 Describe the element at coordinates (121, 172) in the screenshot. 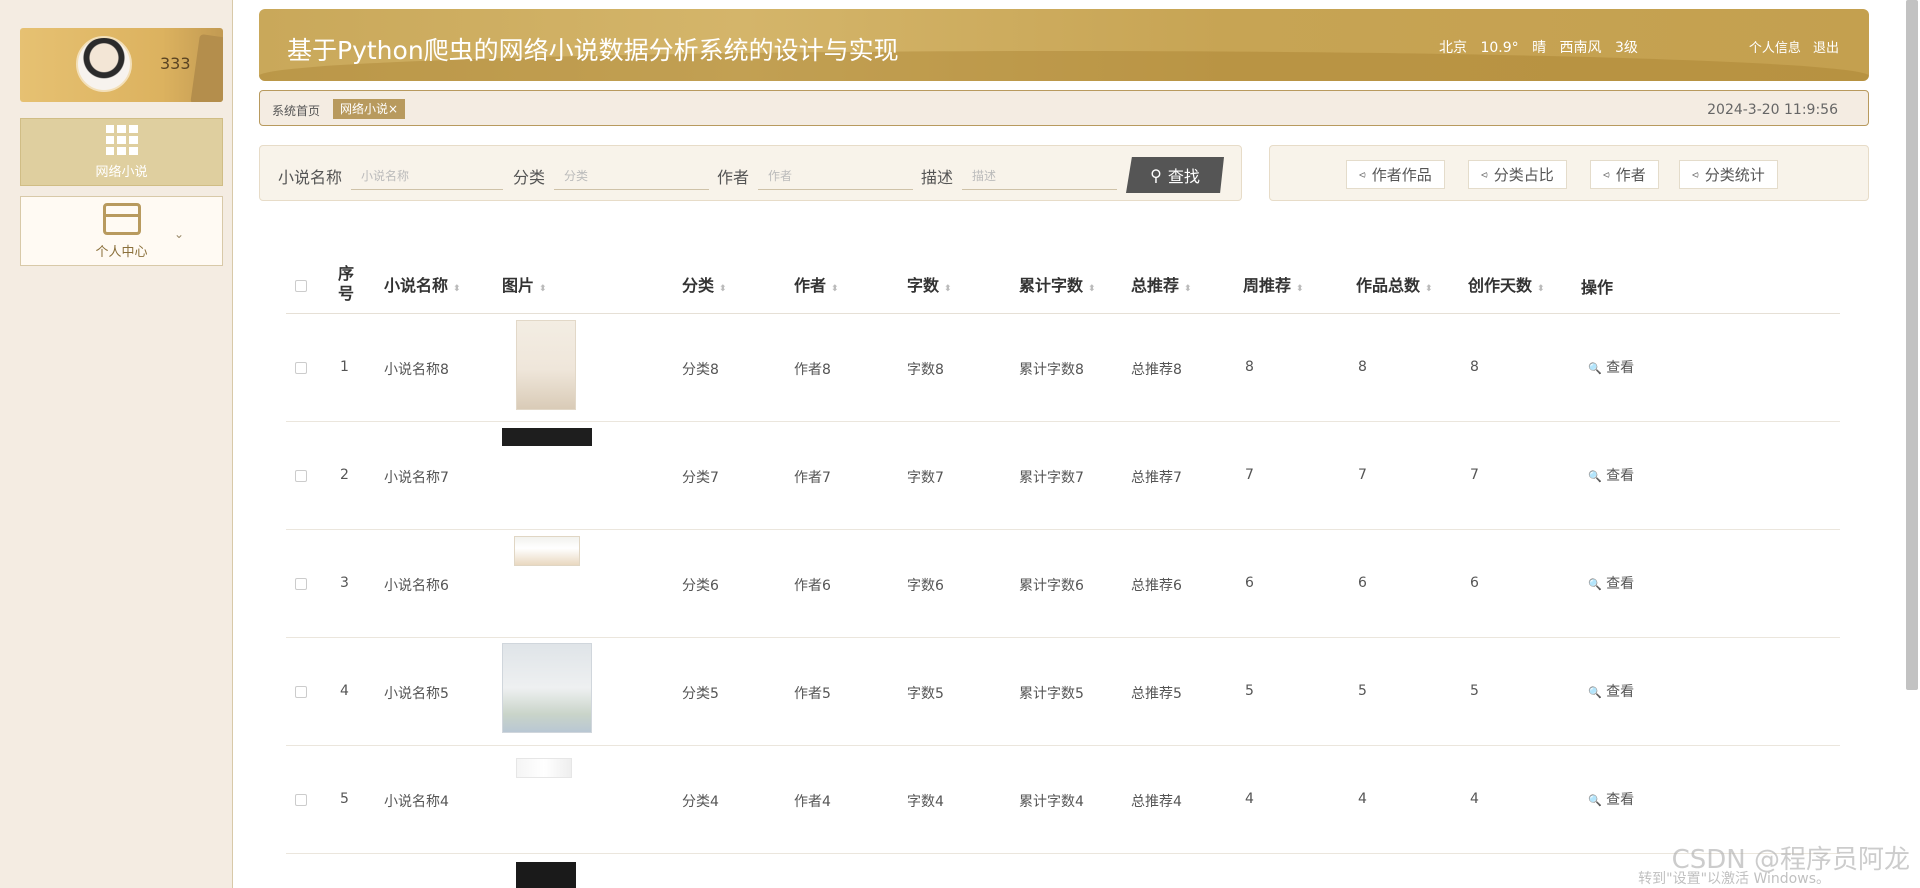

I see `sidebar-item-label: 网络小说` at that location.